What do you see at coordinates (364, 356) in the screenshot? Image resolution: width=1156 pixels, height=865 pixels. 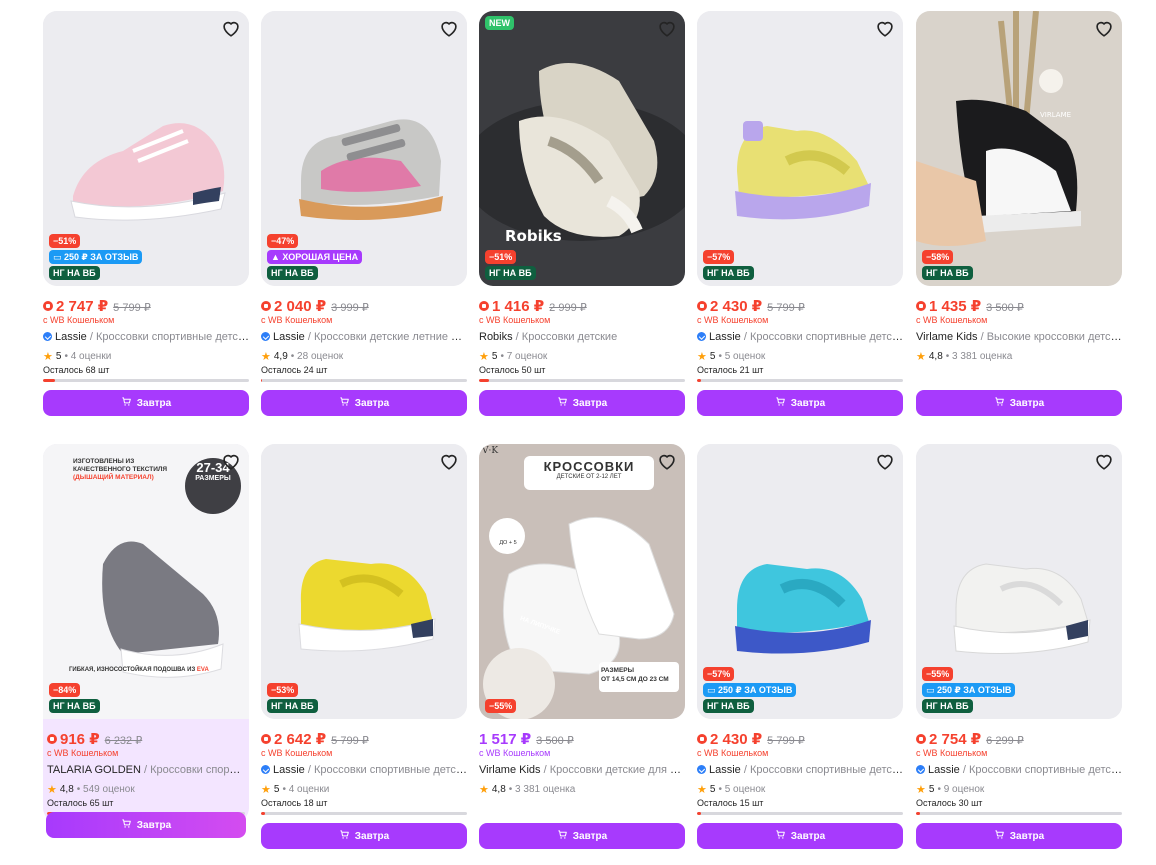 I see `rating-row: ★ 4,9 • 28 оценок` at bounding box center [364, 356].